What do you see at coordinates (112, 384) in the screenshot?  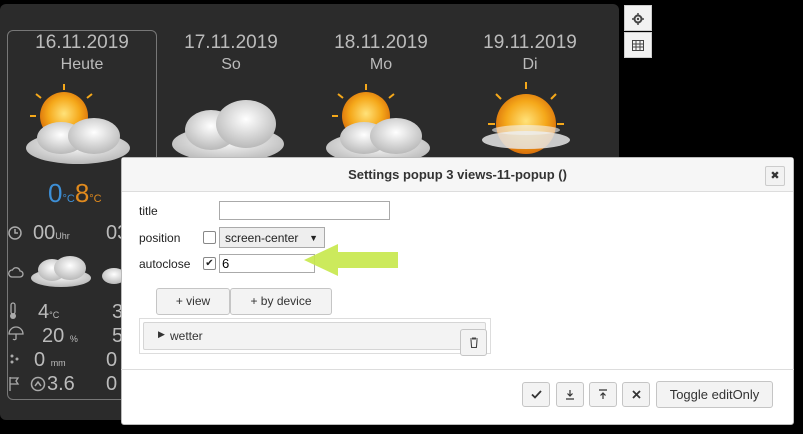 I see `wind-speed-2: 0` at bounding box center [112, 384].